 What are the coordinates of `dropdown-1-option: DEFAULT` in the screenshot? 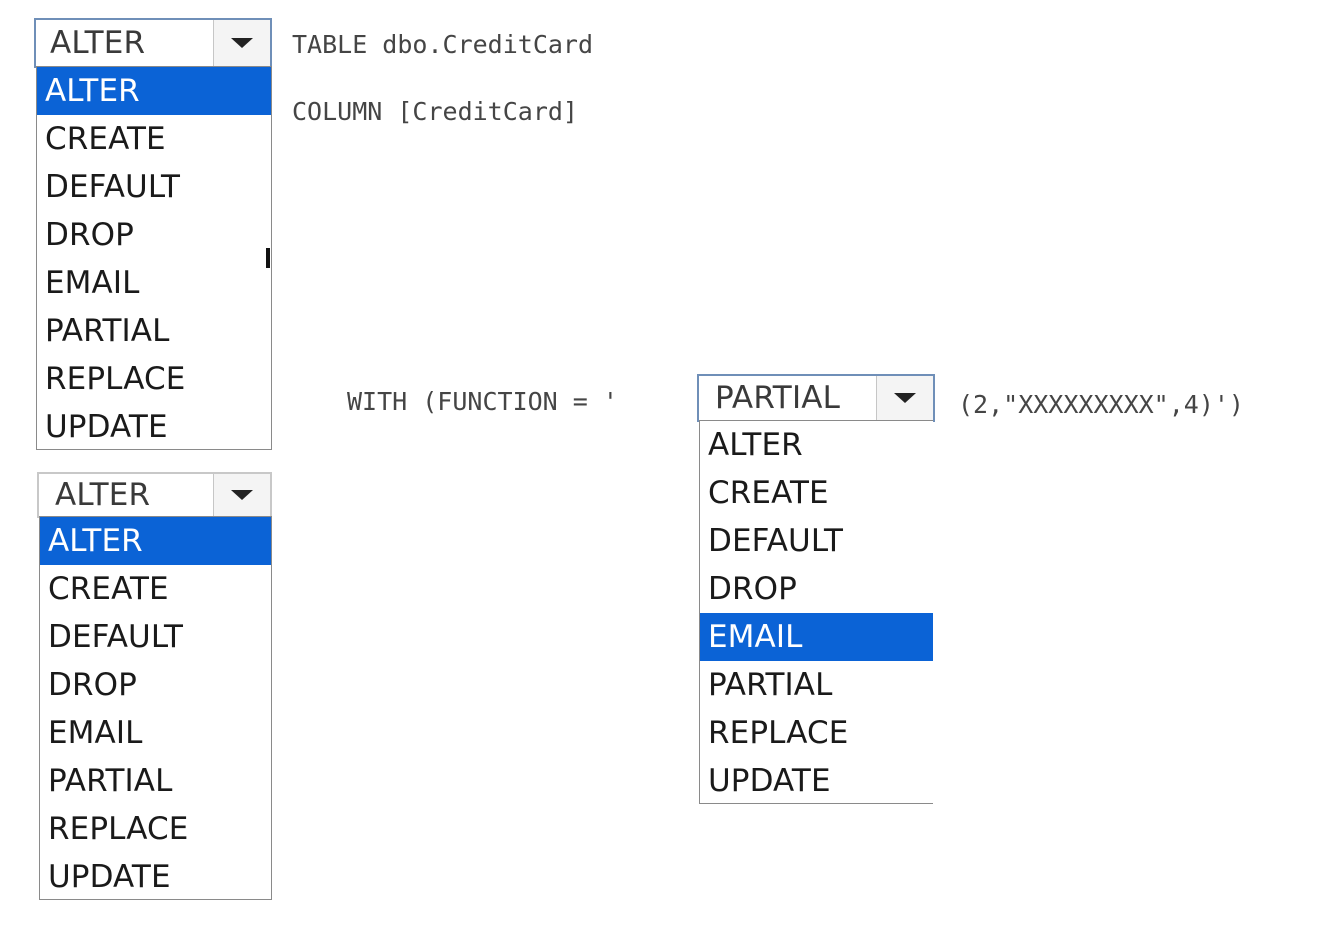 It's located at (154, 187).